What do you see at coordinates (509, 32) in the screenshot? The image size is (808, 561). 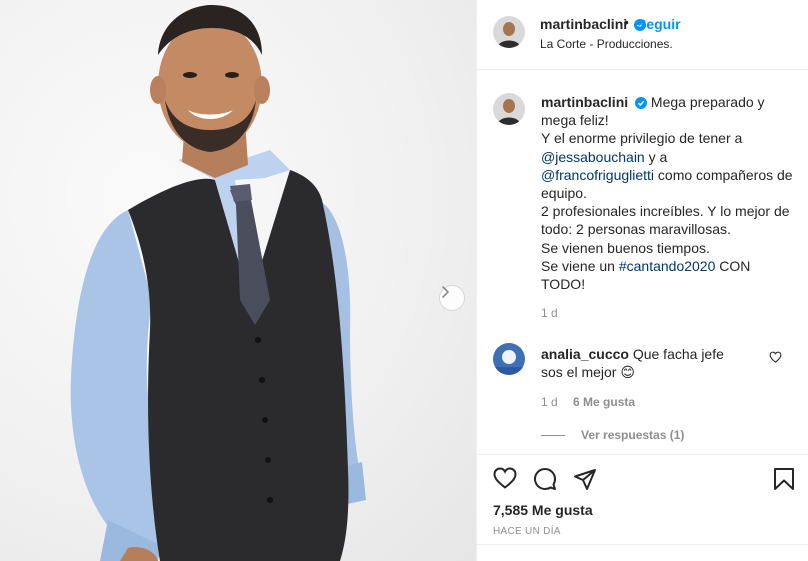 I see `author-avatar` at bounding box center [509, 32].